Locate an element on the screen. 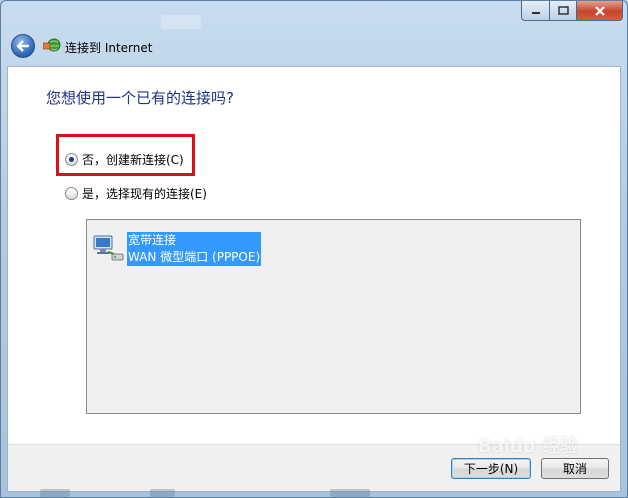 The width and height of the screenshot is (628, 498). next-button: 下一步(N) is located at coordinates (491, 468).